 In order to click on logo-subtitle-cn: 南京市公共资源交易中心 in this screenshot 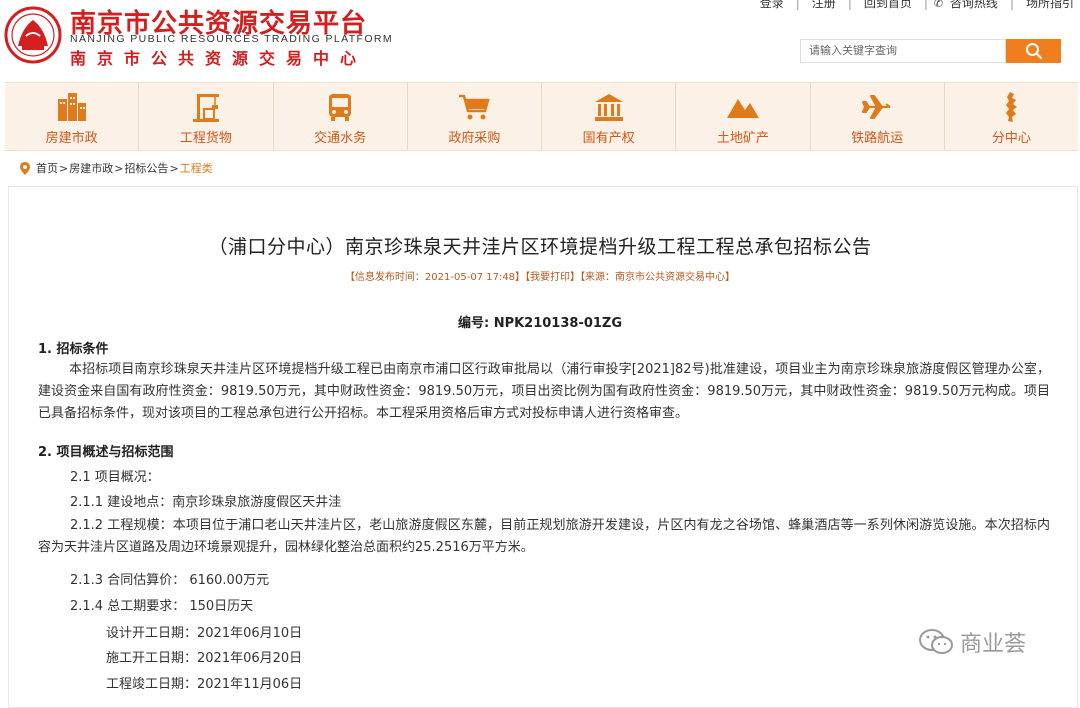, I will do `click(219, 58)`.